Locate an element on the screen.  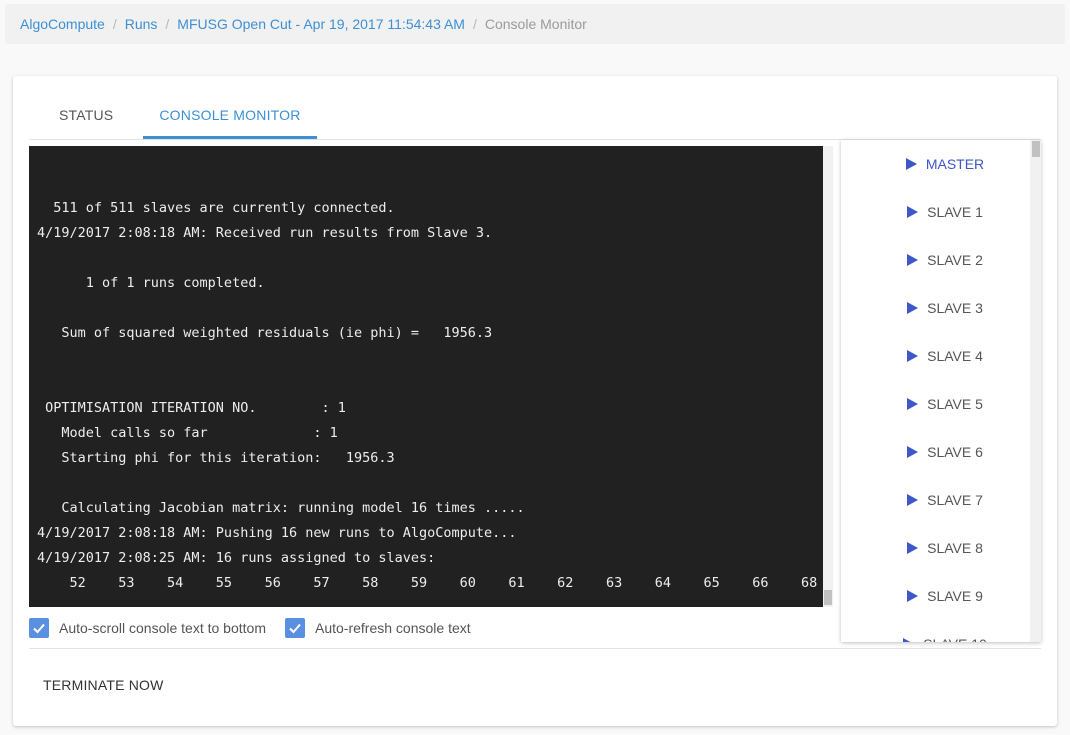
breadcrumb-link-runs: Runs is located at coordinates (141, 24).